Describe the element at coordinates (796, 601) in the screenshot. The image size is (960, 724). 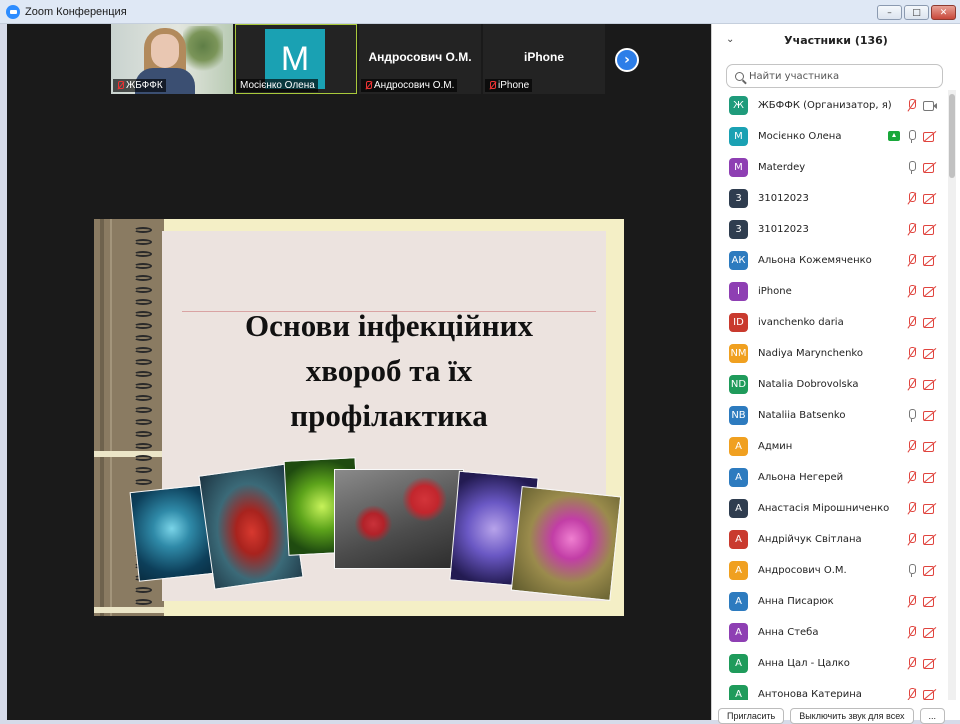
I see `participant-name: Анна Писарюк` at that location.